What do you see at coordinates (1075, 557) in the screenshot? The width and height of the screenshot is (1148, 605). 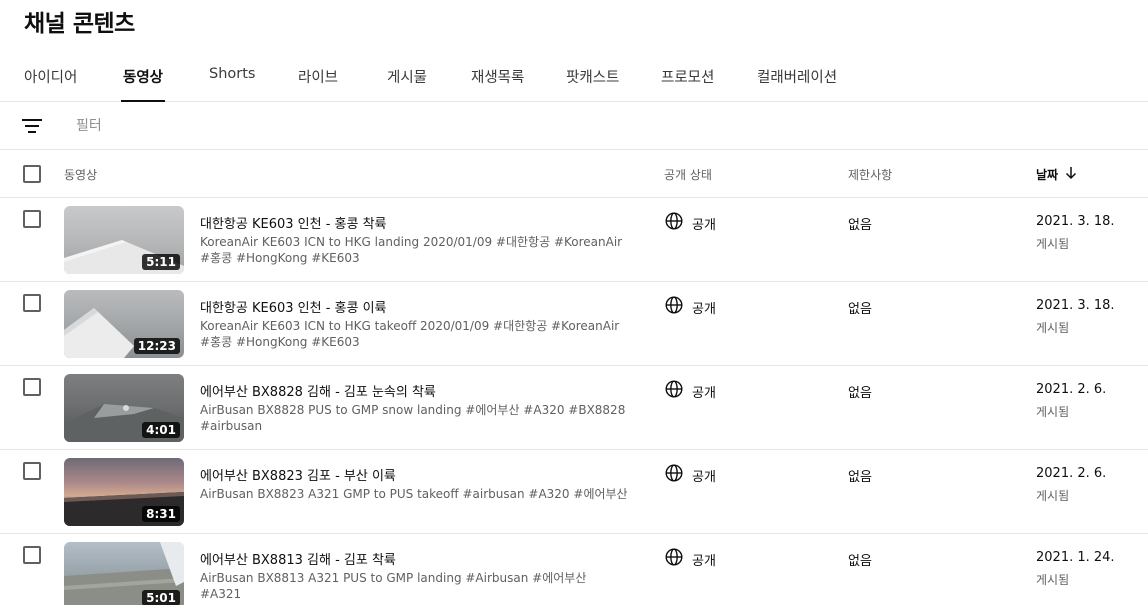 I see `publish-date: 2021. 1. 24.` at bounding box center [1075, 557].